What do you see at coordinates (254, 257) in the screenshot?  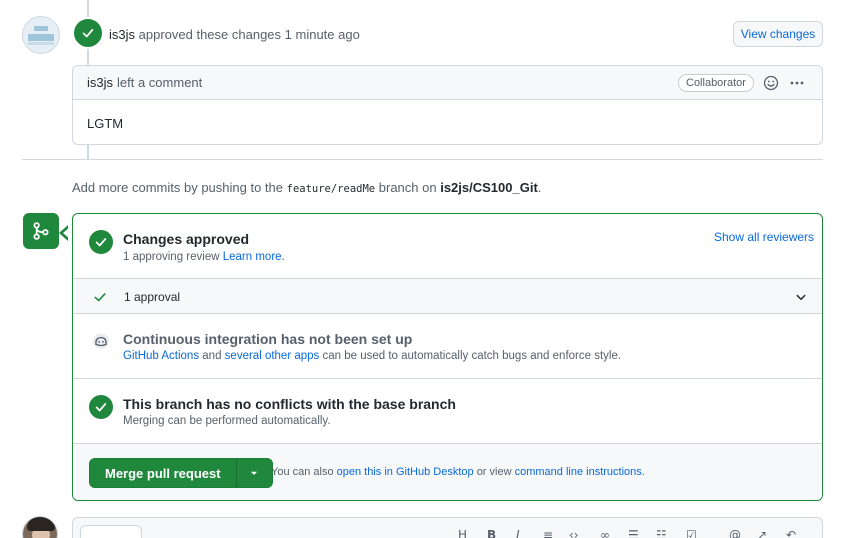 I see `learn-more-link: Learn more.` at bounding box center [254, 257].